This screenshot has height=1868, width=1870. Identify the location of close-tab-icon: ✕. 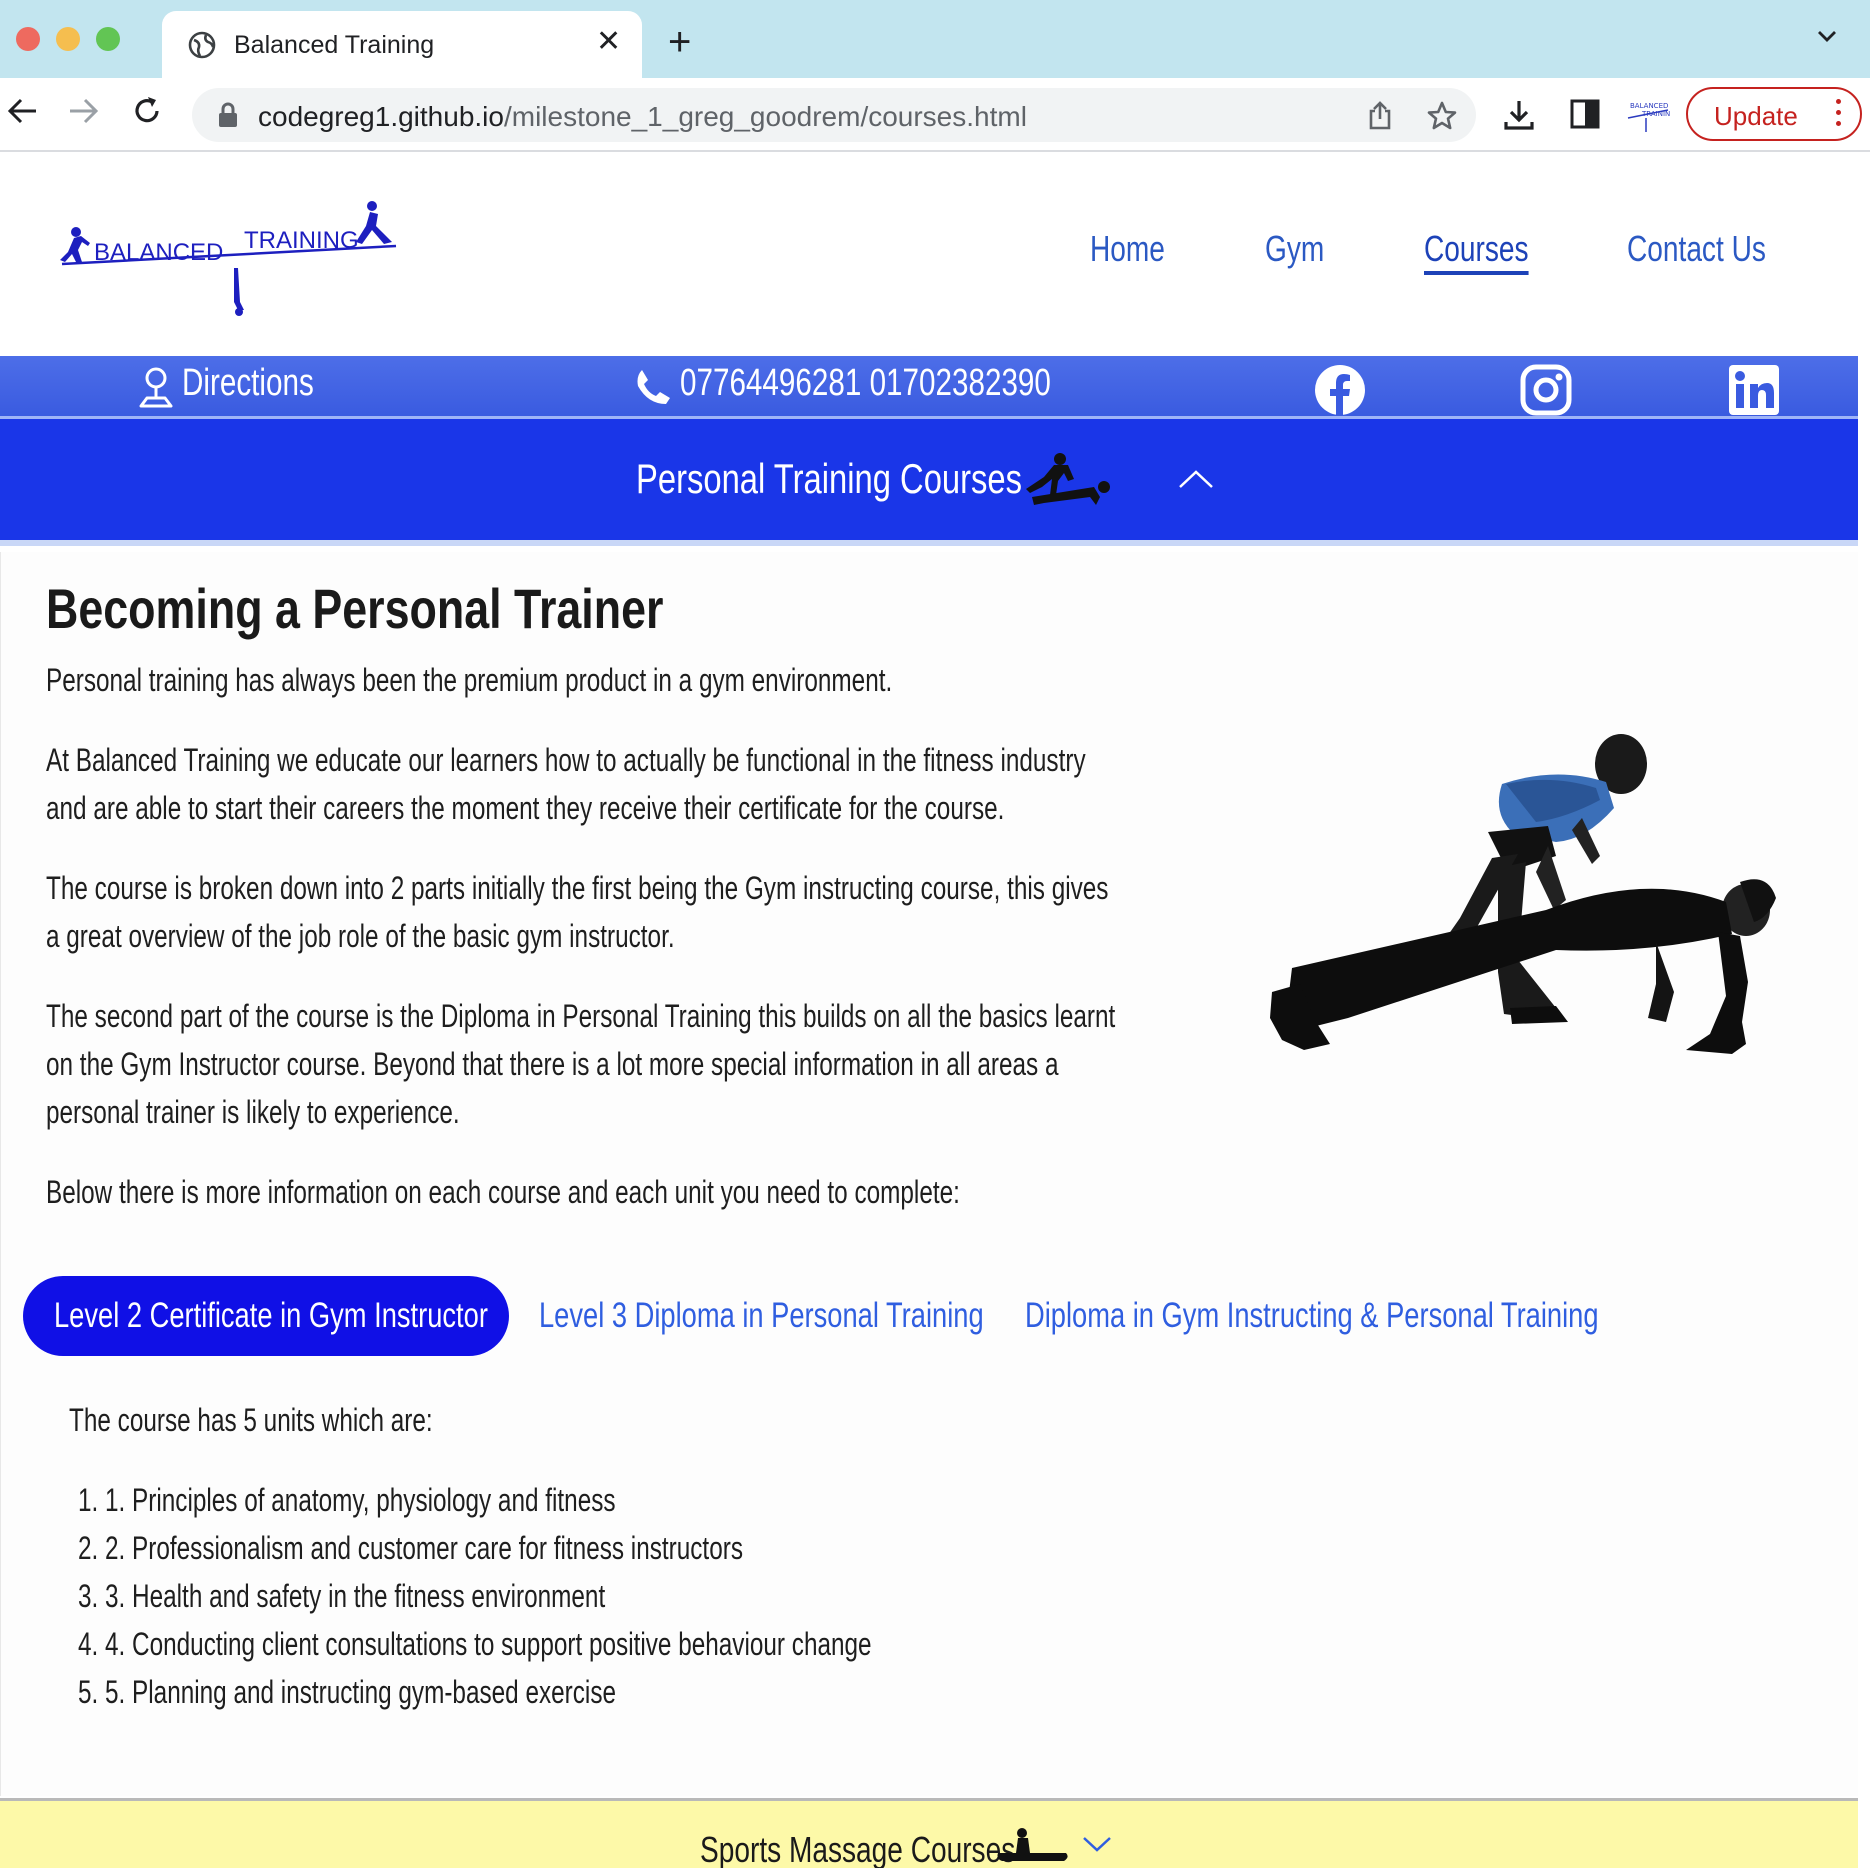
(608, 42).